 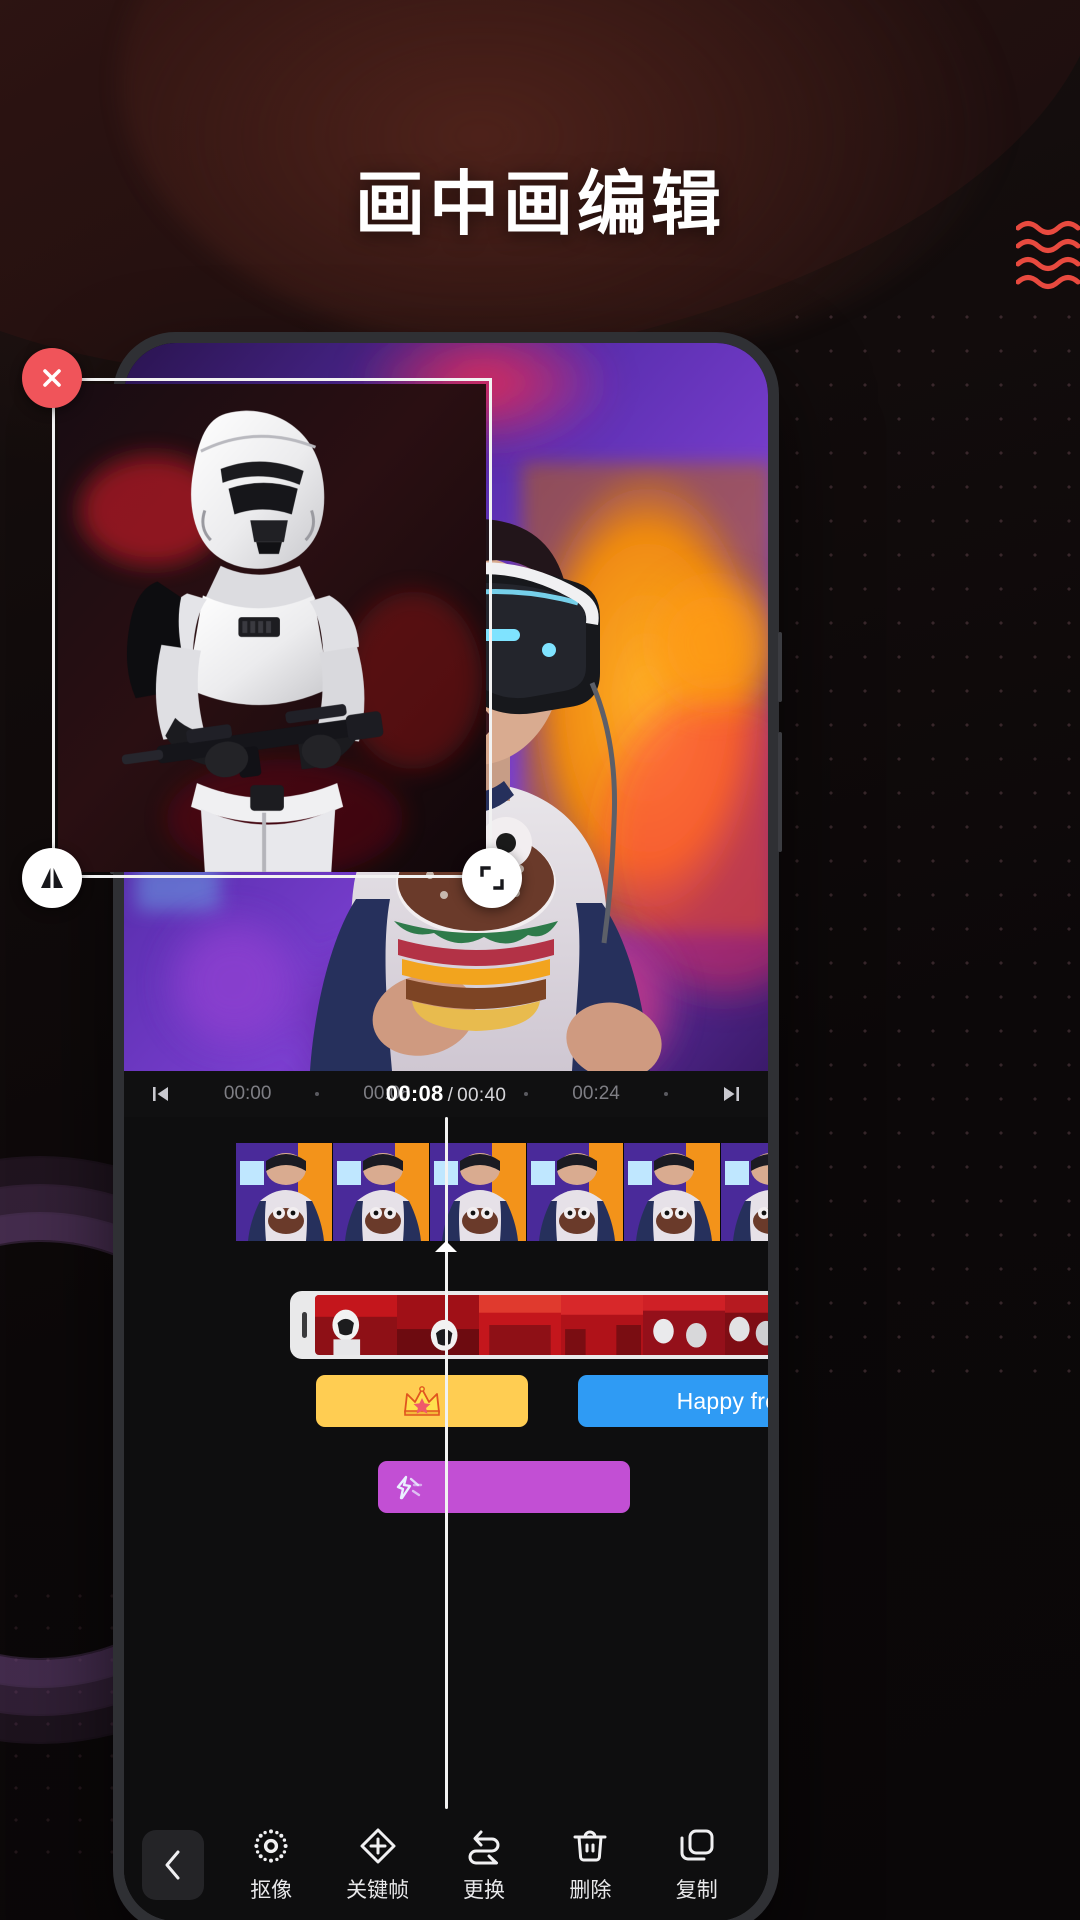 I want to click on pip-frame-strip, so click(x=541, y=1325).